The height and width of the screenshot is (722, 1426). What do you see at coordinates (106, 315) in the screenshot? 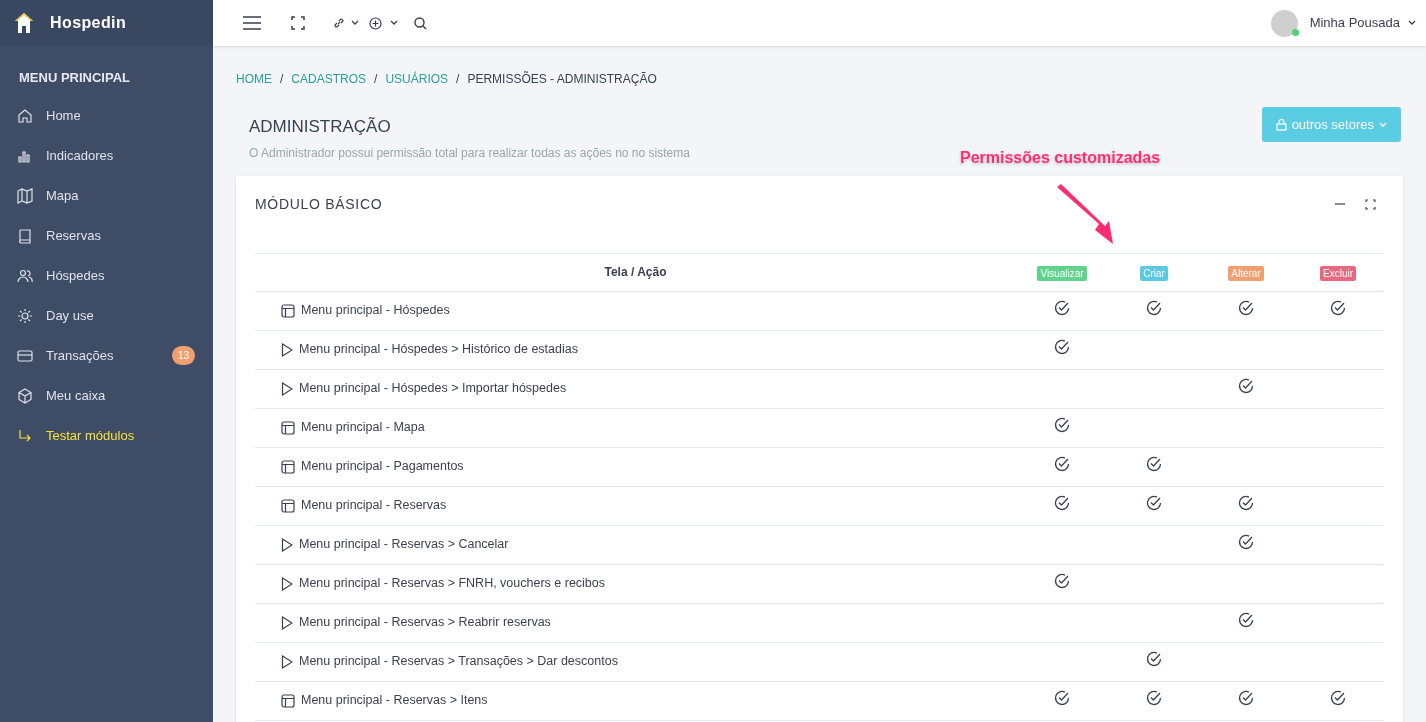
I see `sidebar-item: Day use` at bounding box center [106, 315].